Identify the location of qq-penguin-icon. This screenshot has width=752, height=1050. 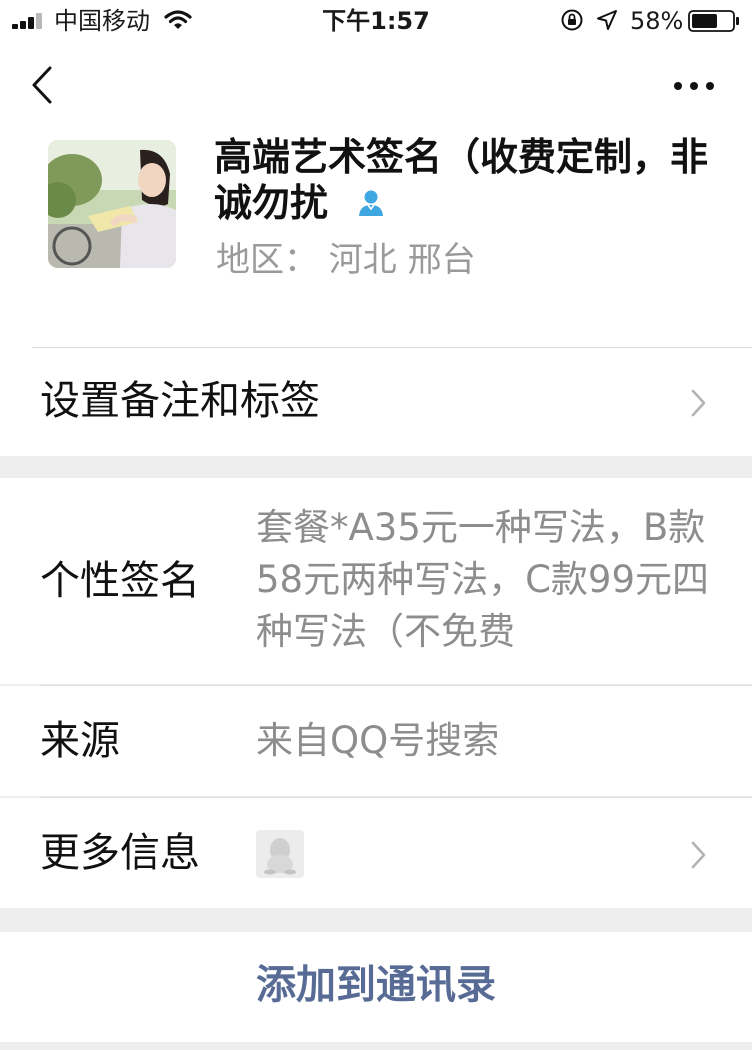
(280, 854).